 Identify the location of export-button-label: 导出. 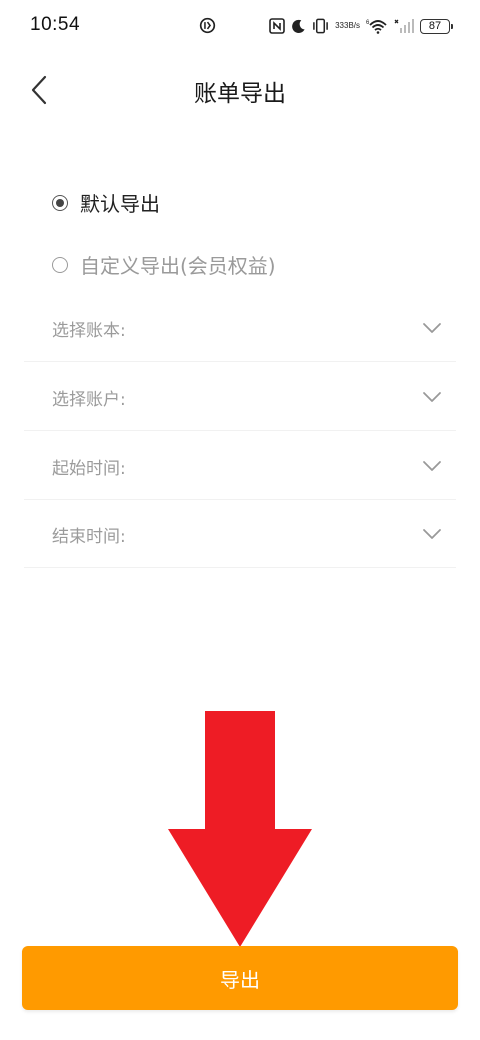
(240, 979).